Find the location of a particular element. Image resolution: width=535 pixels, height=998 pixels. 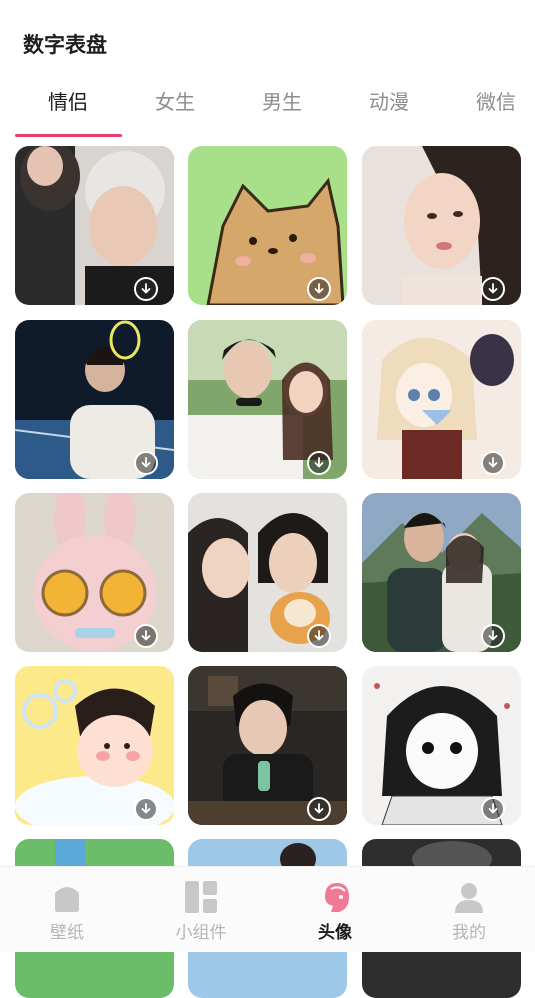

profile-icon is located at coordinates (469, 897).